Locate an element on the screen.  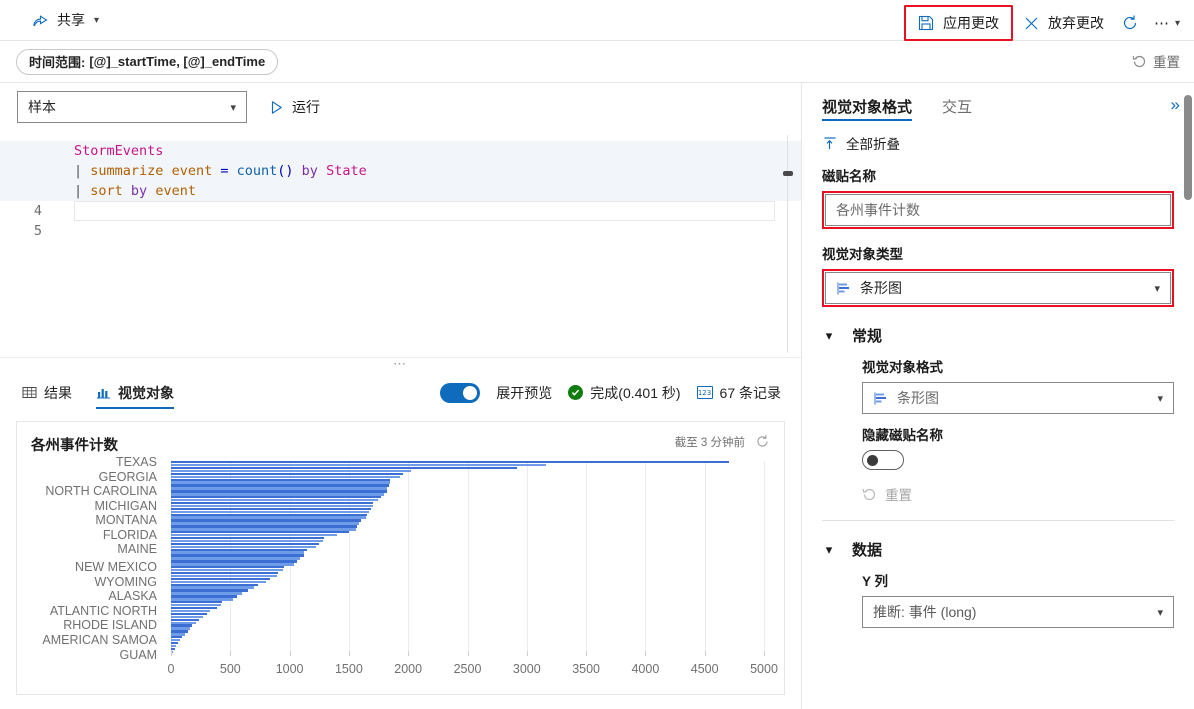
code-token: State is located at coordinates (346, 171).